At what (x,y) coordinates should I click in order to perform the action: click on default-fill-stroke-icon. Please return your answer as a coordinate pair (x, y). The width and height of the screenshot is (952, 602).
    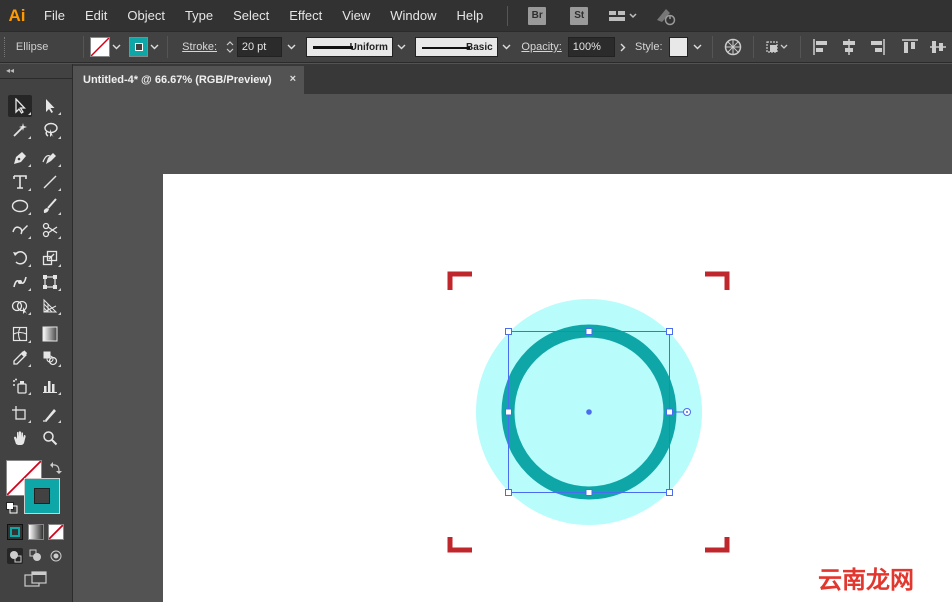
    Looking at the image, I should click on (12, 510).